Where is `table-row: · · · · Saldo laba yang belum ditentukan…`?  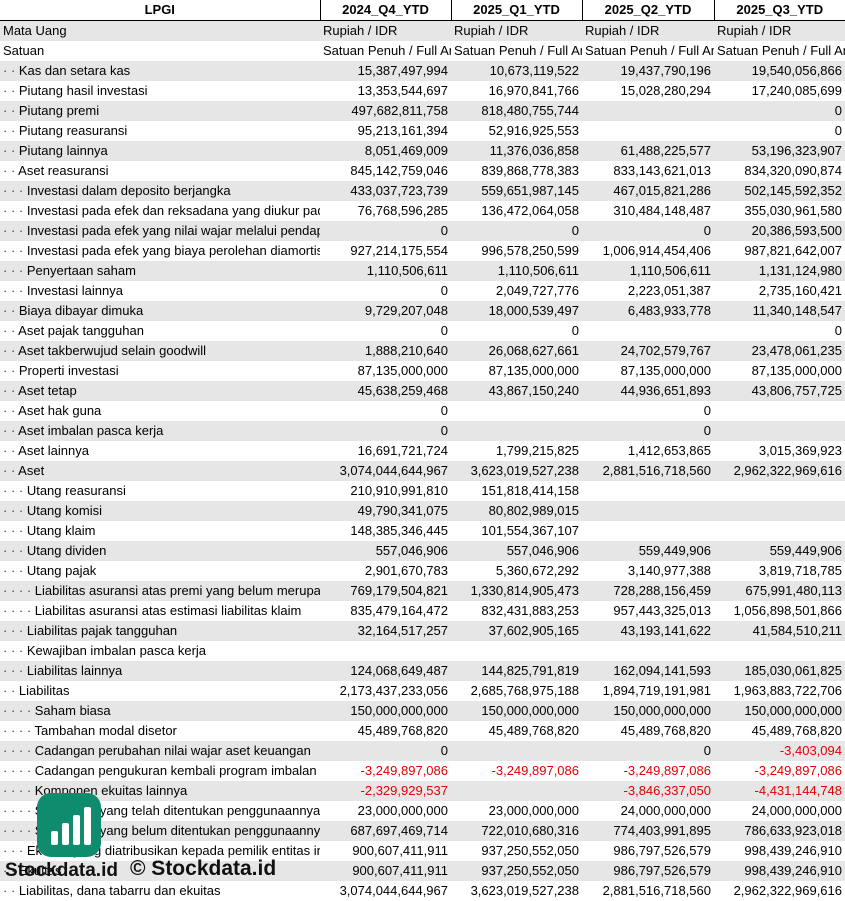
table-row: · · · · Saldo laba yang belum ditentukan… is located at coordinates (422, 831).